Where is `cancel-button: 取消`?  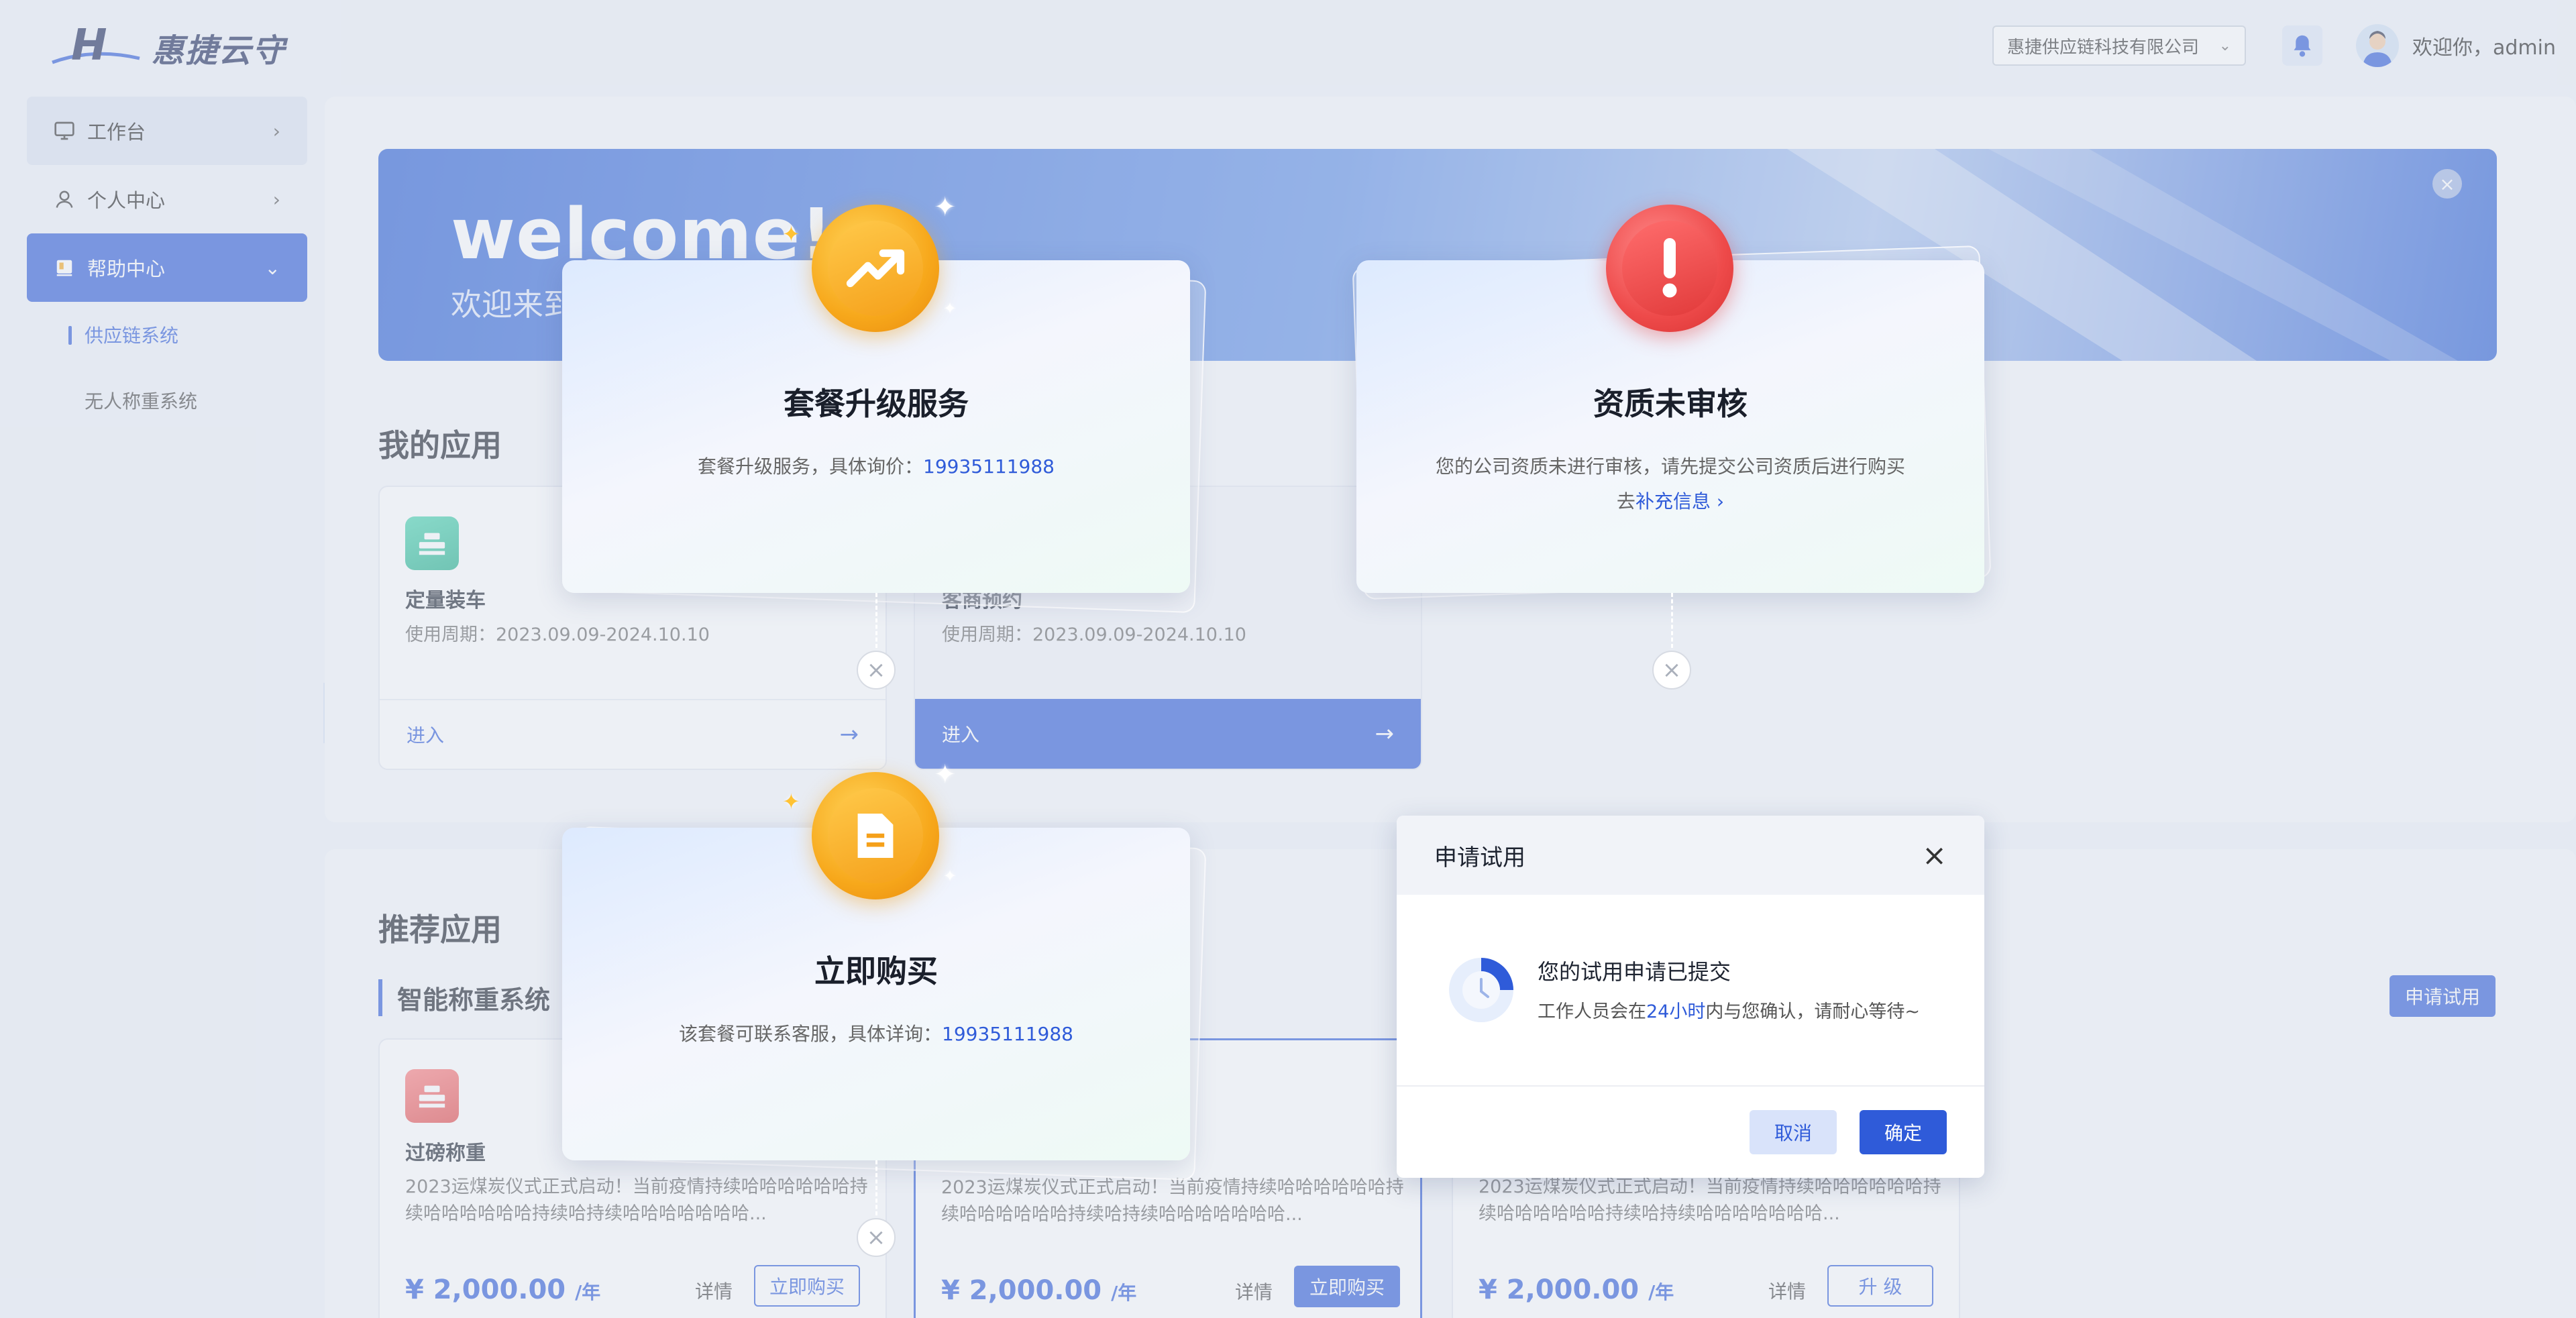
cancel-button: 取消 is located at coordinates (1793, 1132).